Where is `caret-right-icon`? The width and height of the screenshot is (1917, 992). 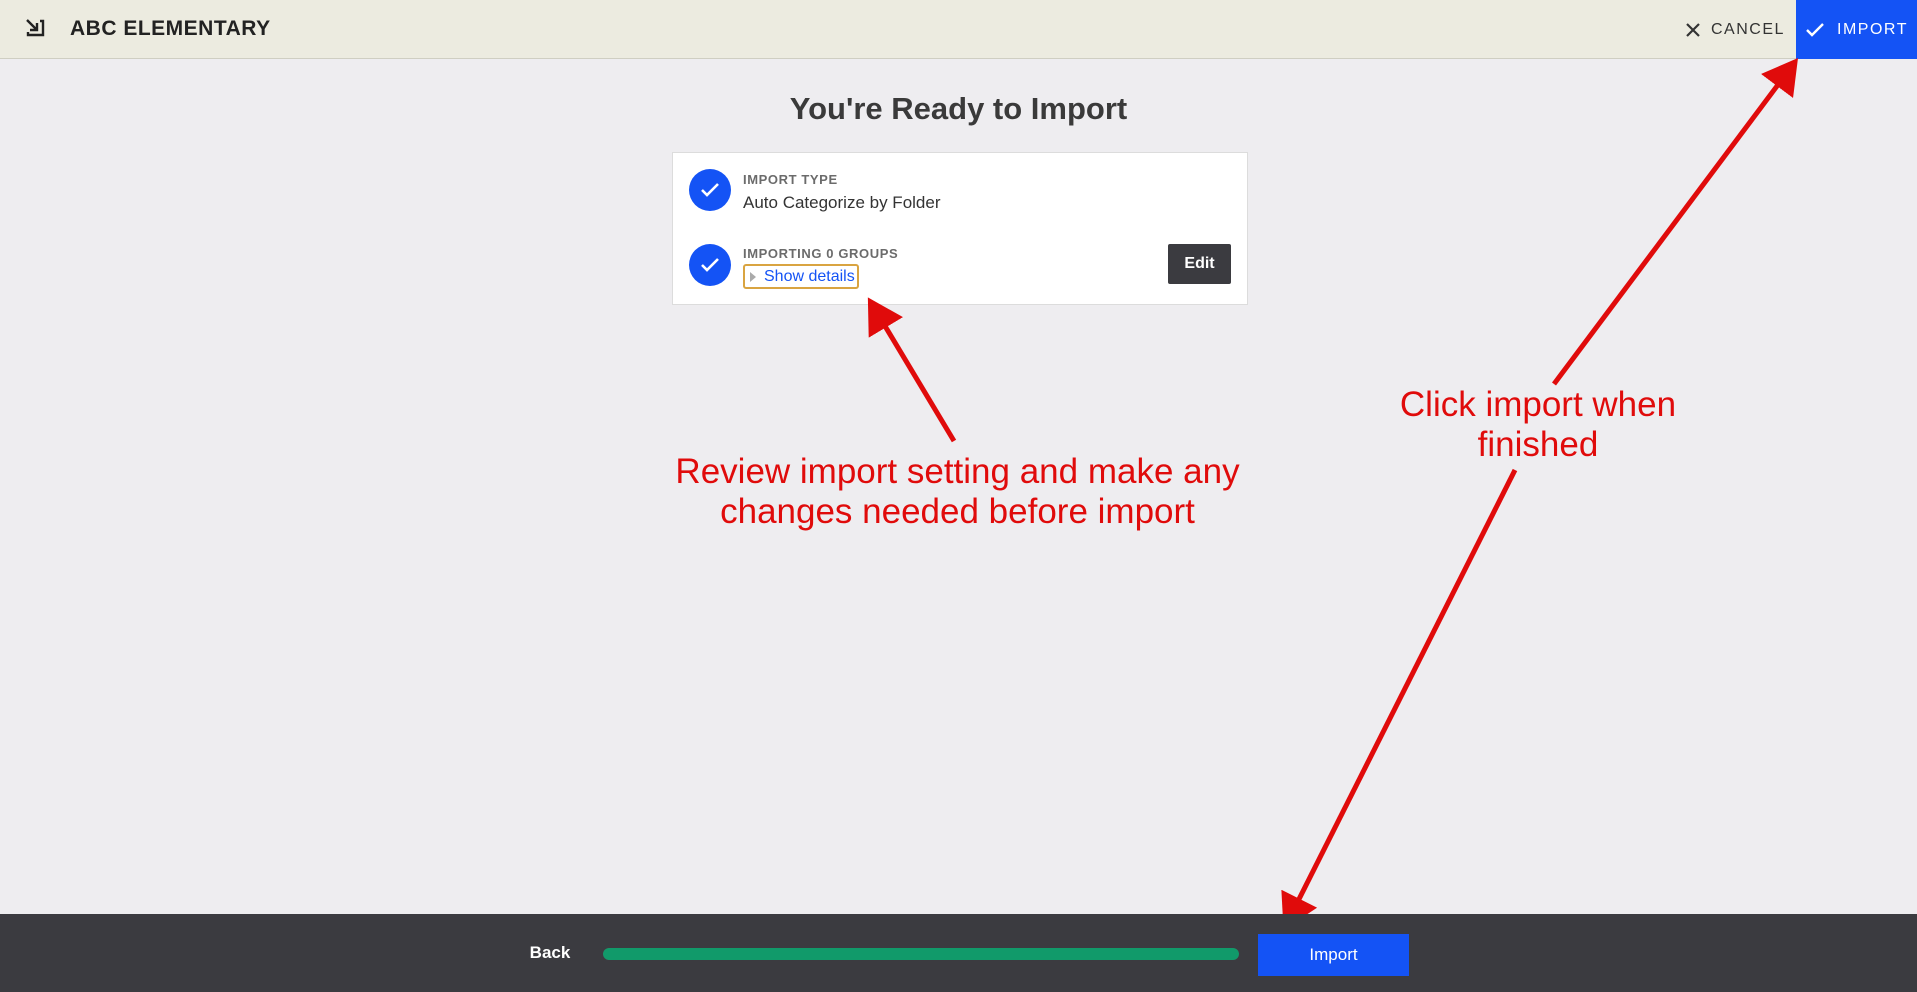
caret-right-icon is located at coordinates (753, 276).